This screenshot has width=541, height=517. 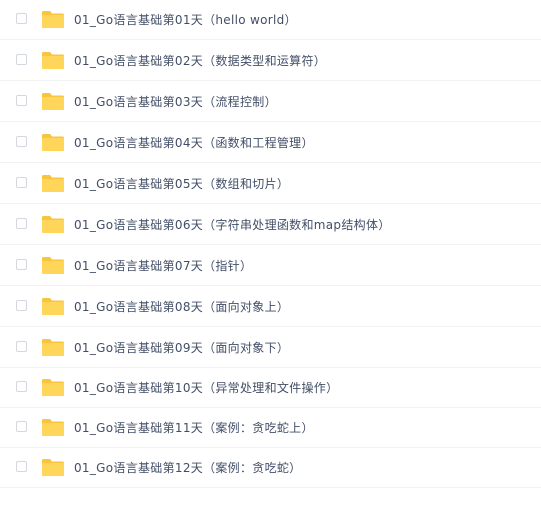 What do you see at coordinates (200, 61) in the screenshot?
I see `file-name: 01_Go语言基础第02天（数据类型和运算符）` at bounding box center [200, 61].